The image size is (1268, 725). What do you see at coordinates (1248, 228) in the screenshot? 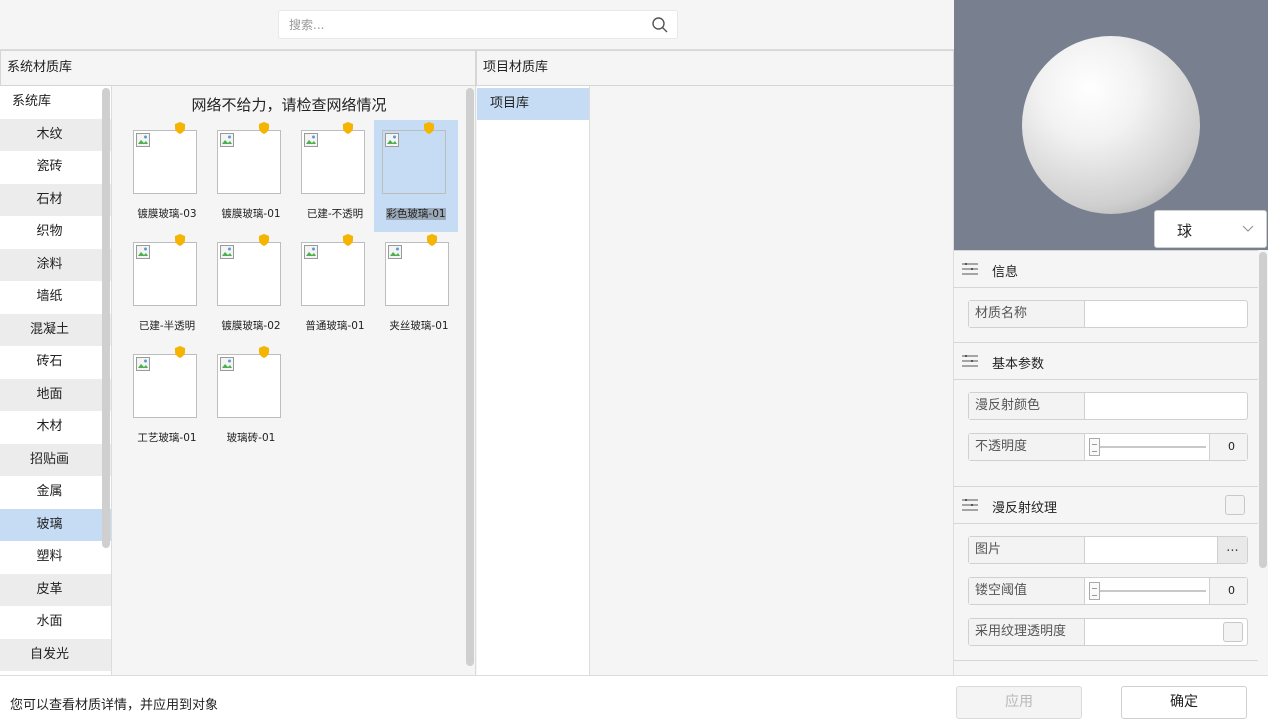
I see `chevron-down-icon` at bounding box center [1248, 228].